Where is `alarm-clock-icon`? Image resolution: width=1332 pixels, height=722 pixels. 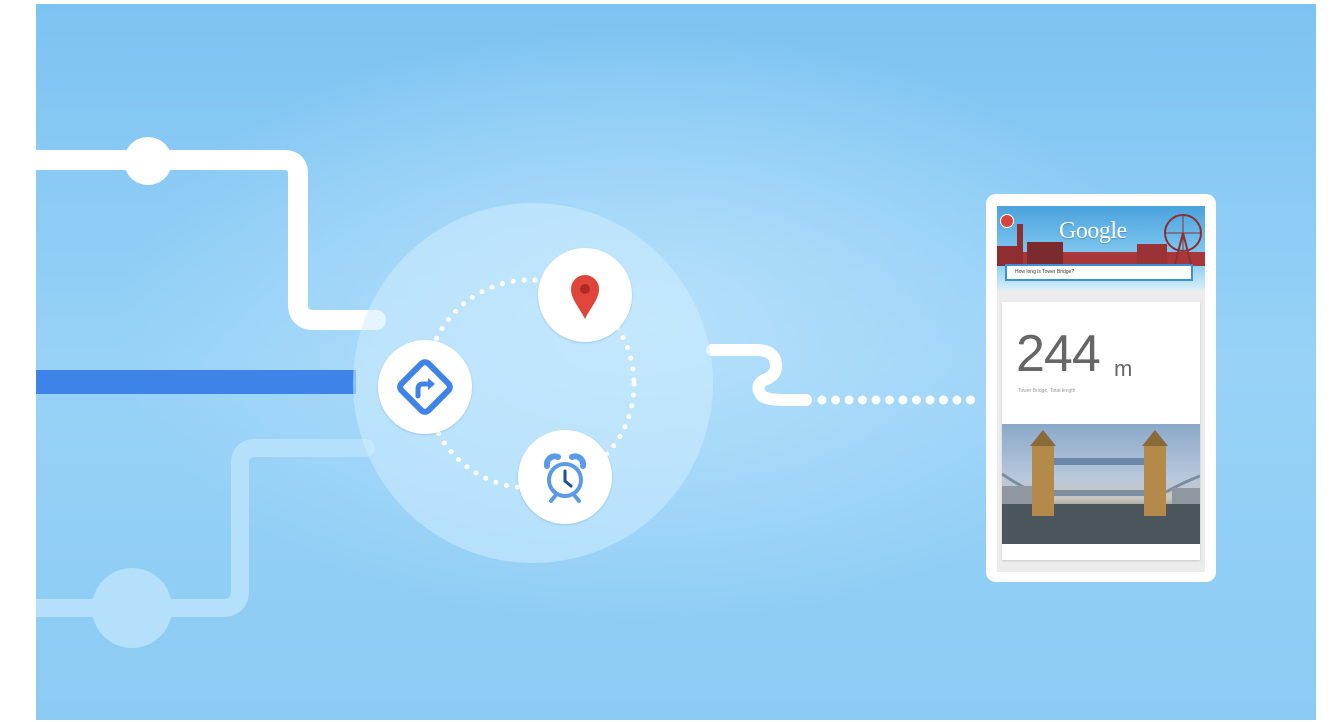 alarm-clock-icon is located at coordinates (565, 478).